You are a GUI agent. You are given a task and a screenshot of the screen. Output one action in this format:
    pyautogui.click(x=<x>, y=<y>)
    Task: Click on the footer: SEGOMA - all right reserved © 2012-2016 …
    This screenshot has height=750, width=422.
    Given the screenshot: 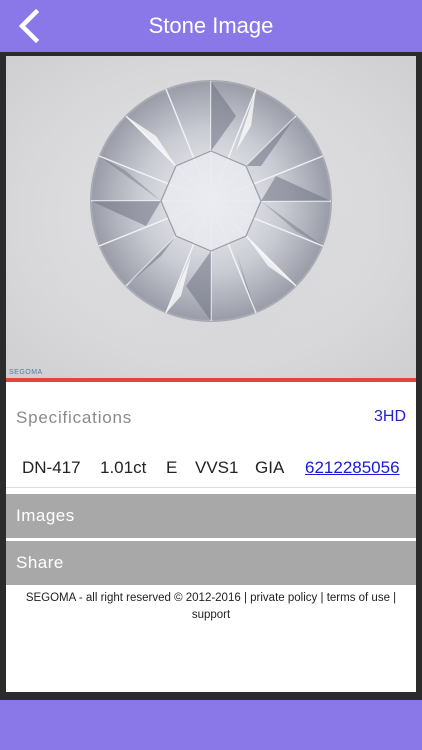 What is the action you would take?
    pyautogui.click(x=211, y=607)
    